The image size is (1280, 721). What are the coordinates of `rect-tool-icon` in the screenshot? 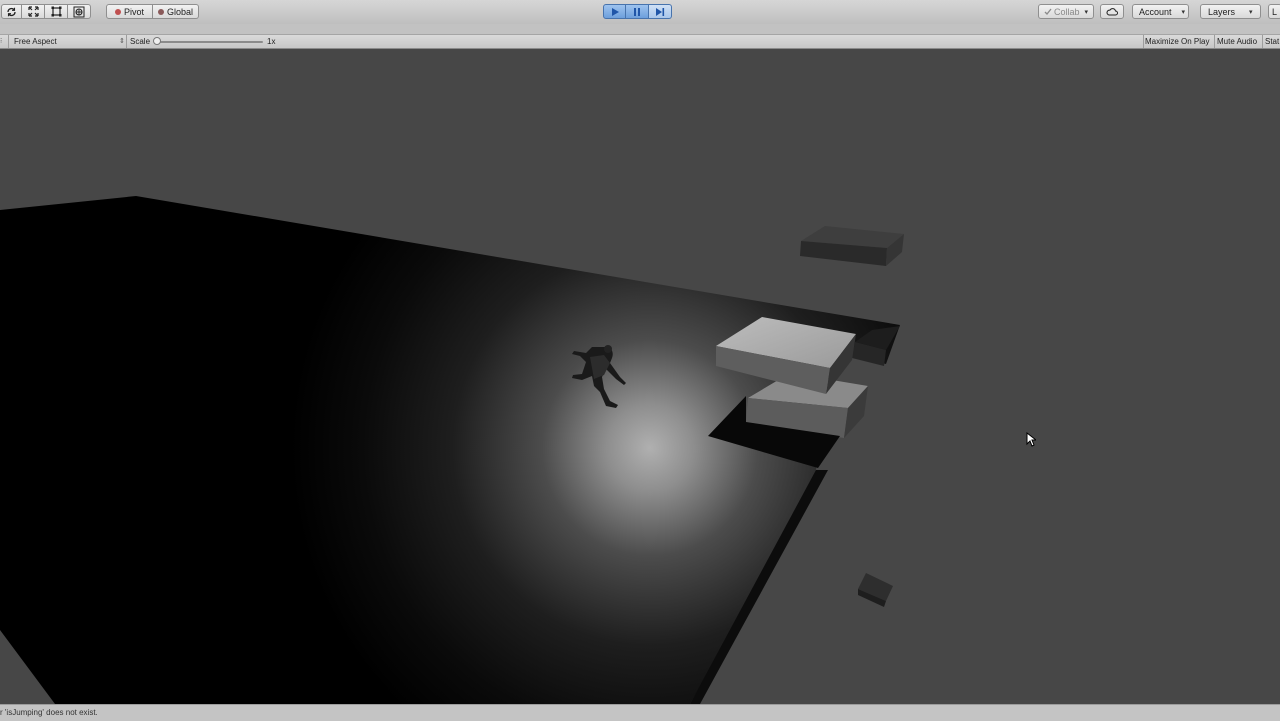 It's located at (56, 11).